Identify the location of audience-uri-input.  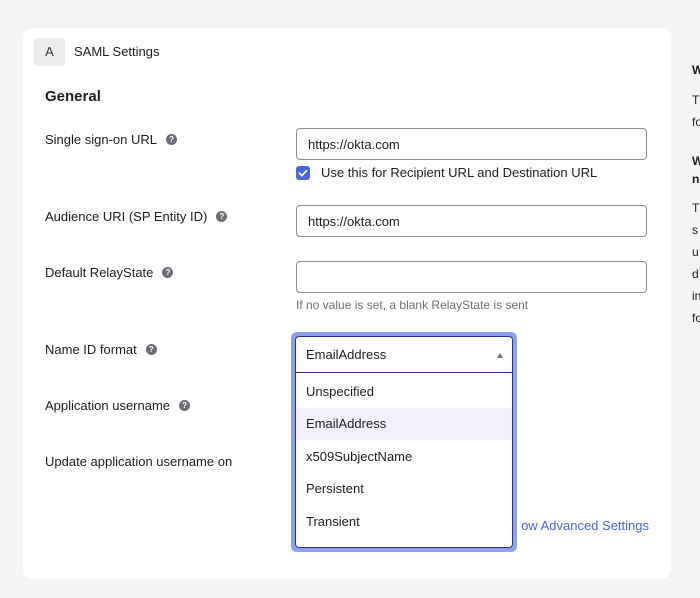
(471, 221).